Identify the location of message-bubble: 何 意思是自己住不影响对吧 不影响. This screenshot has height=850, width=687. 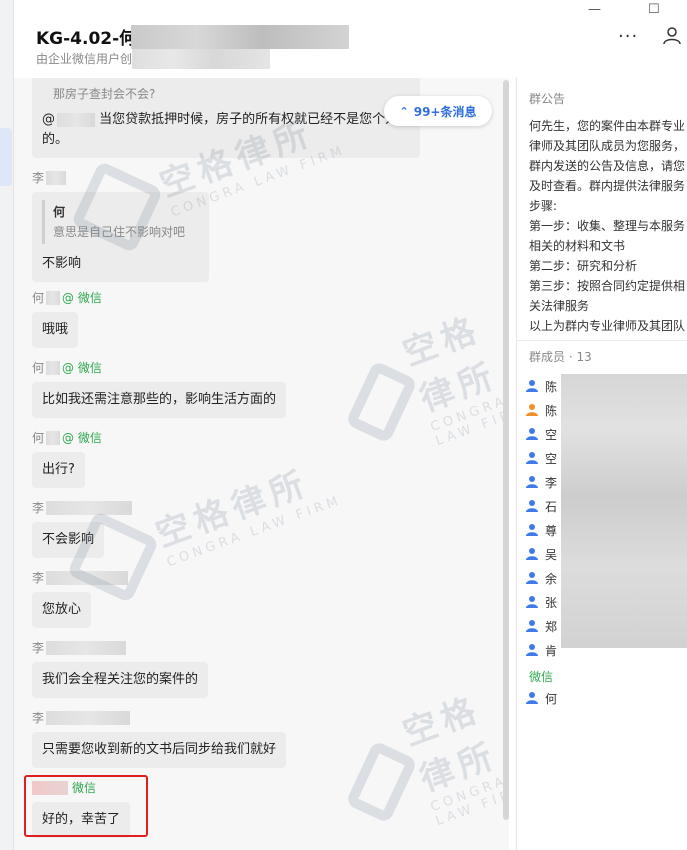
(120, 237).